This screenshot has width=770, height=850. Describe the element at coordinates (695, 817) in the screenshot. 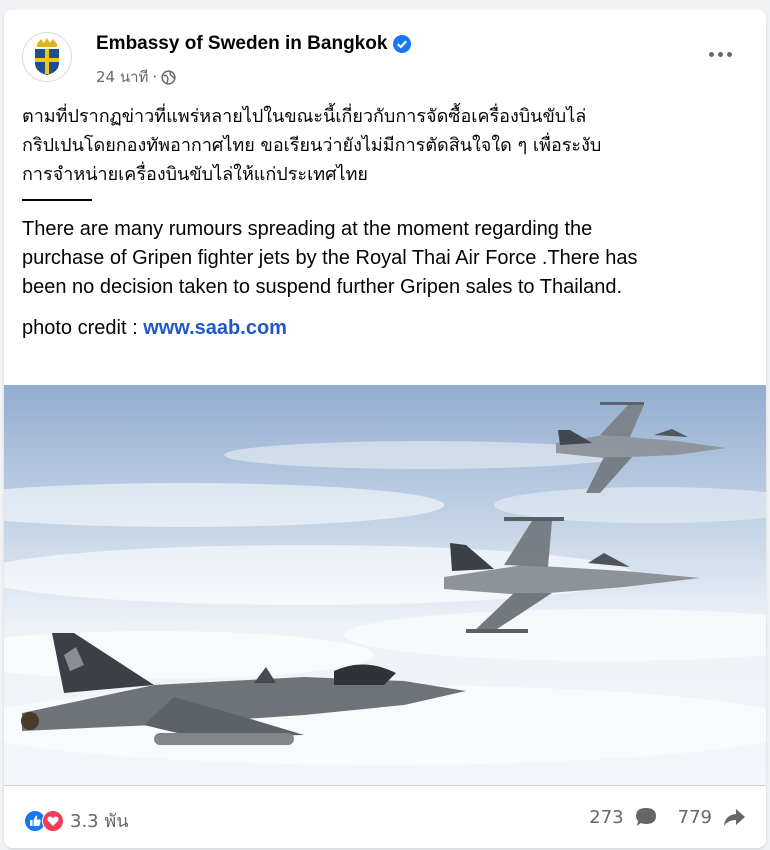

I see `share-count: 779` at that location.